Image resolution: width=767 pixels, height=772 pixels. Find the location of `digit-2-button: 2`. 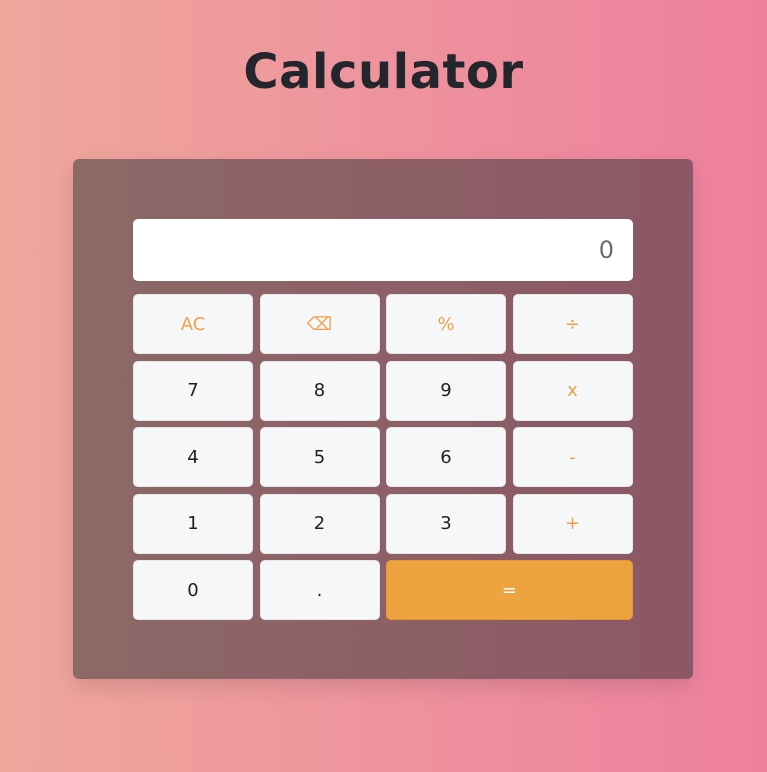

digit-2-button: 2 is located at coordinates (319, 523).